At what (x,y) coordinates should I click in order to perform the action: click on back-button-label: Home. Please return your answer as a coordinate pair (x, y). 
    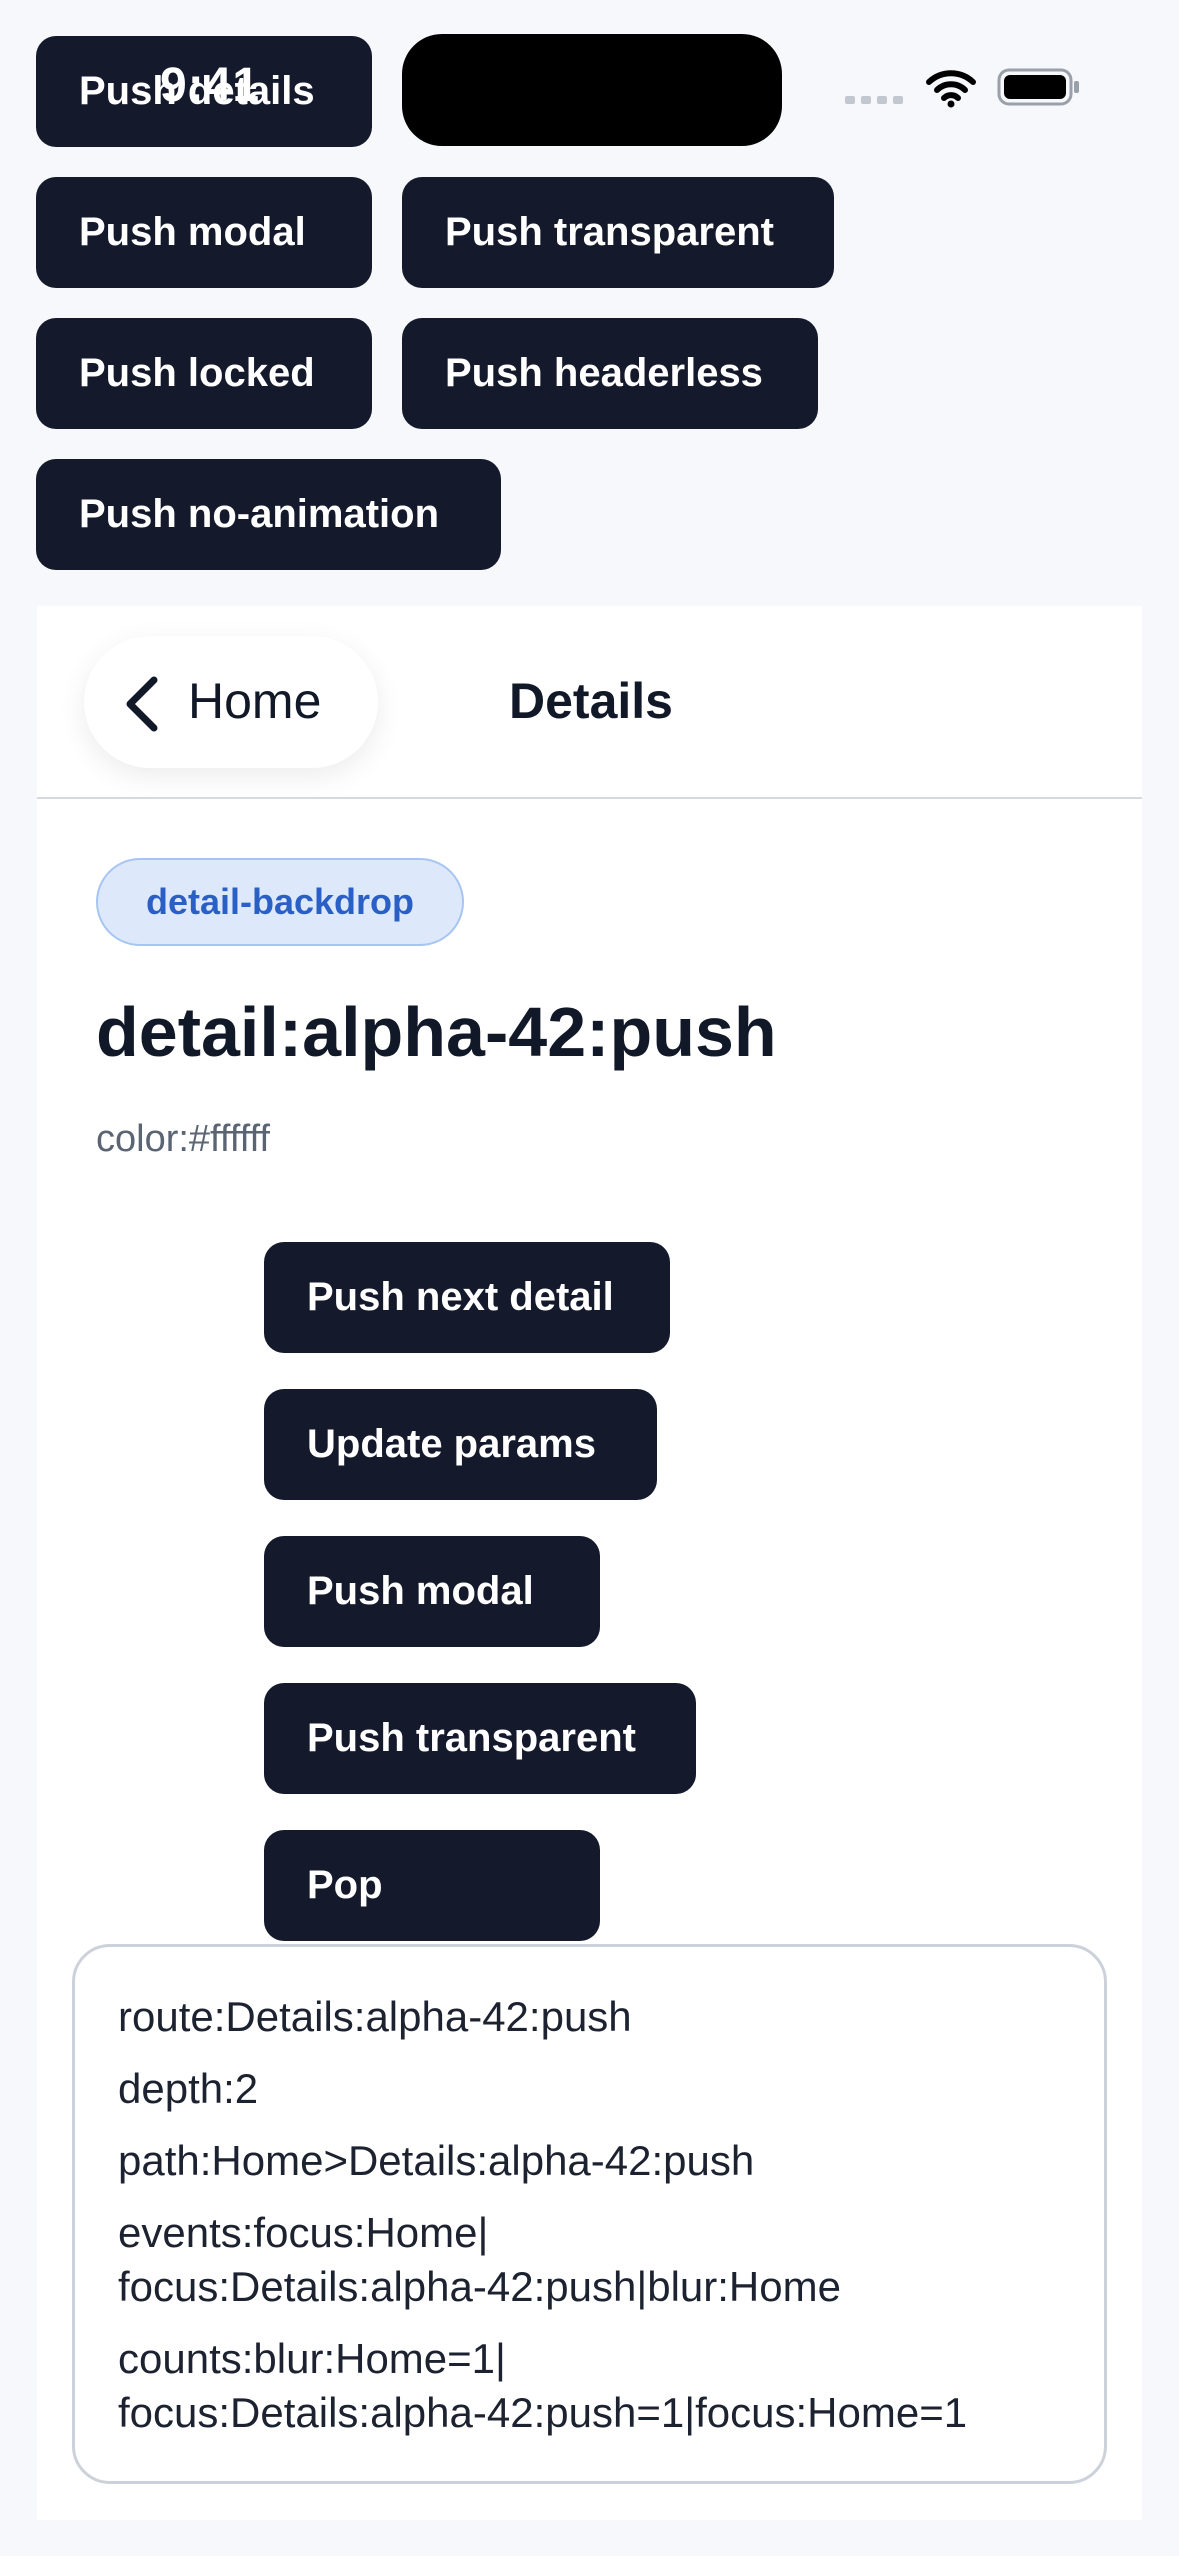
    Looking at the image, I should click on (254, 701).